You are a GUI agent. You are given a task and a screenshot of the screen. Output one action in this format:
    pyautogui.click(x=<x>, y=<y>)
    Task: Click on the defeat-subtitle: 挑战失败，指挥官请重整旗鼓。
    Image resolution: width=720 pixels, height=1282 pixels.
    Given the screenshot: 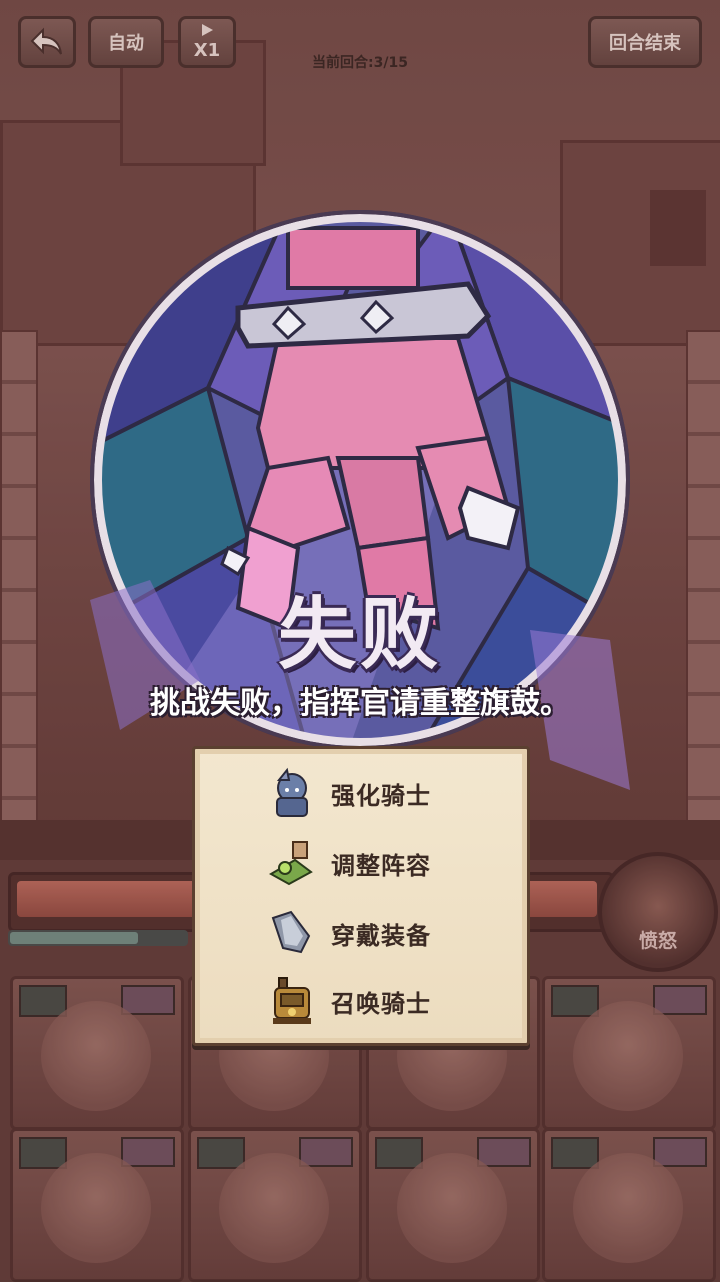 What is the action you would take?
    pyautogui.click(x=360, y=703)
    